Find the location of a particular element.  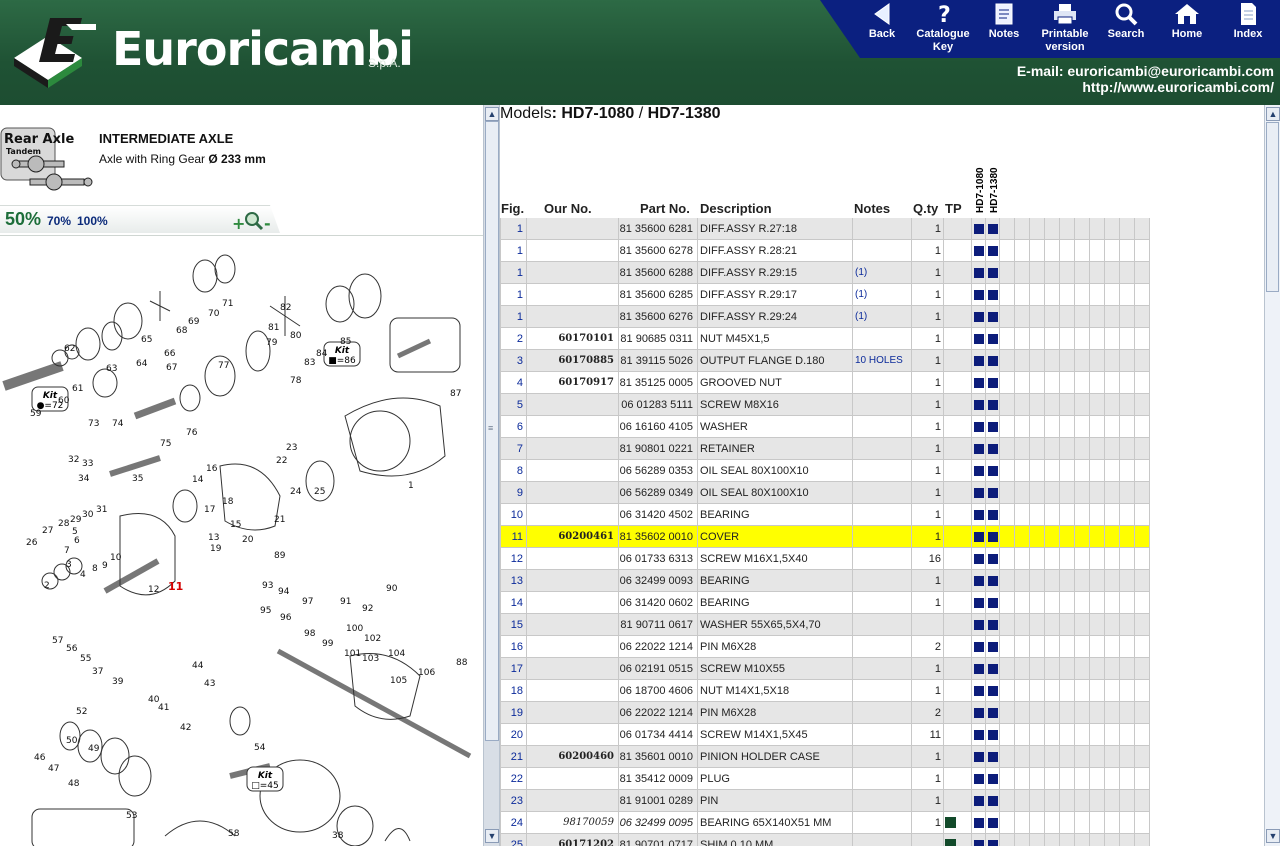

diagram-callout: 77 is located at coordinates (223, 366).